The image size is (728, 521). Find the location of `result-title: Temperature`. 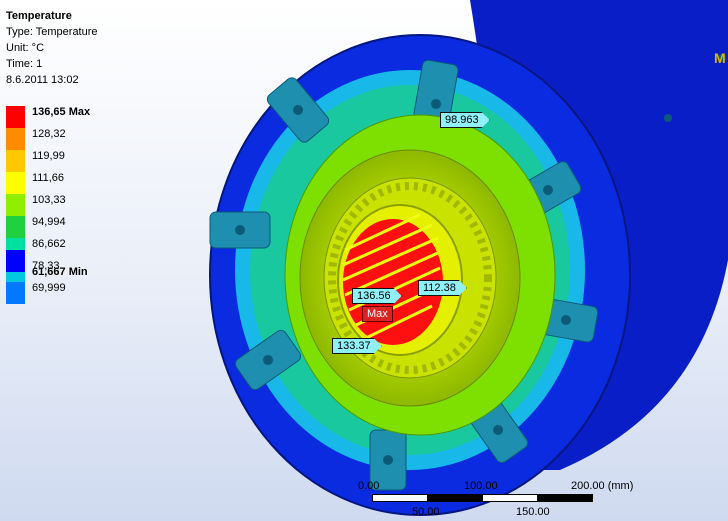

result-title: Temperature is located at coordinates (39, 16).